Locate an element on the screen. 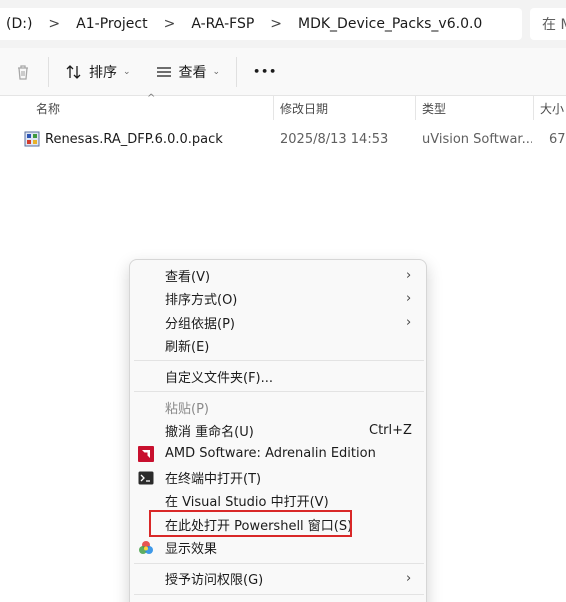 The image size is (566, 602). command-bar: 排序 ⌄ 查看 ⌄ ••• is located at coordinates (283, 72).